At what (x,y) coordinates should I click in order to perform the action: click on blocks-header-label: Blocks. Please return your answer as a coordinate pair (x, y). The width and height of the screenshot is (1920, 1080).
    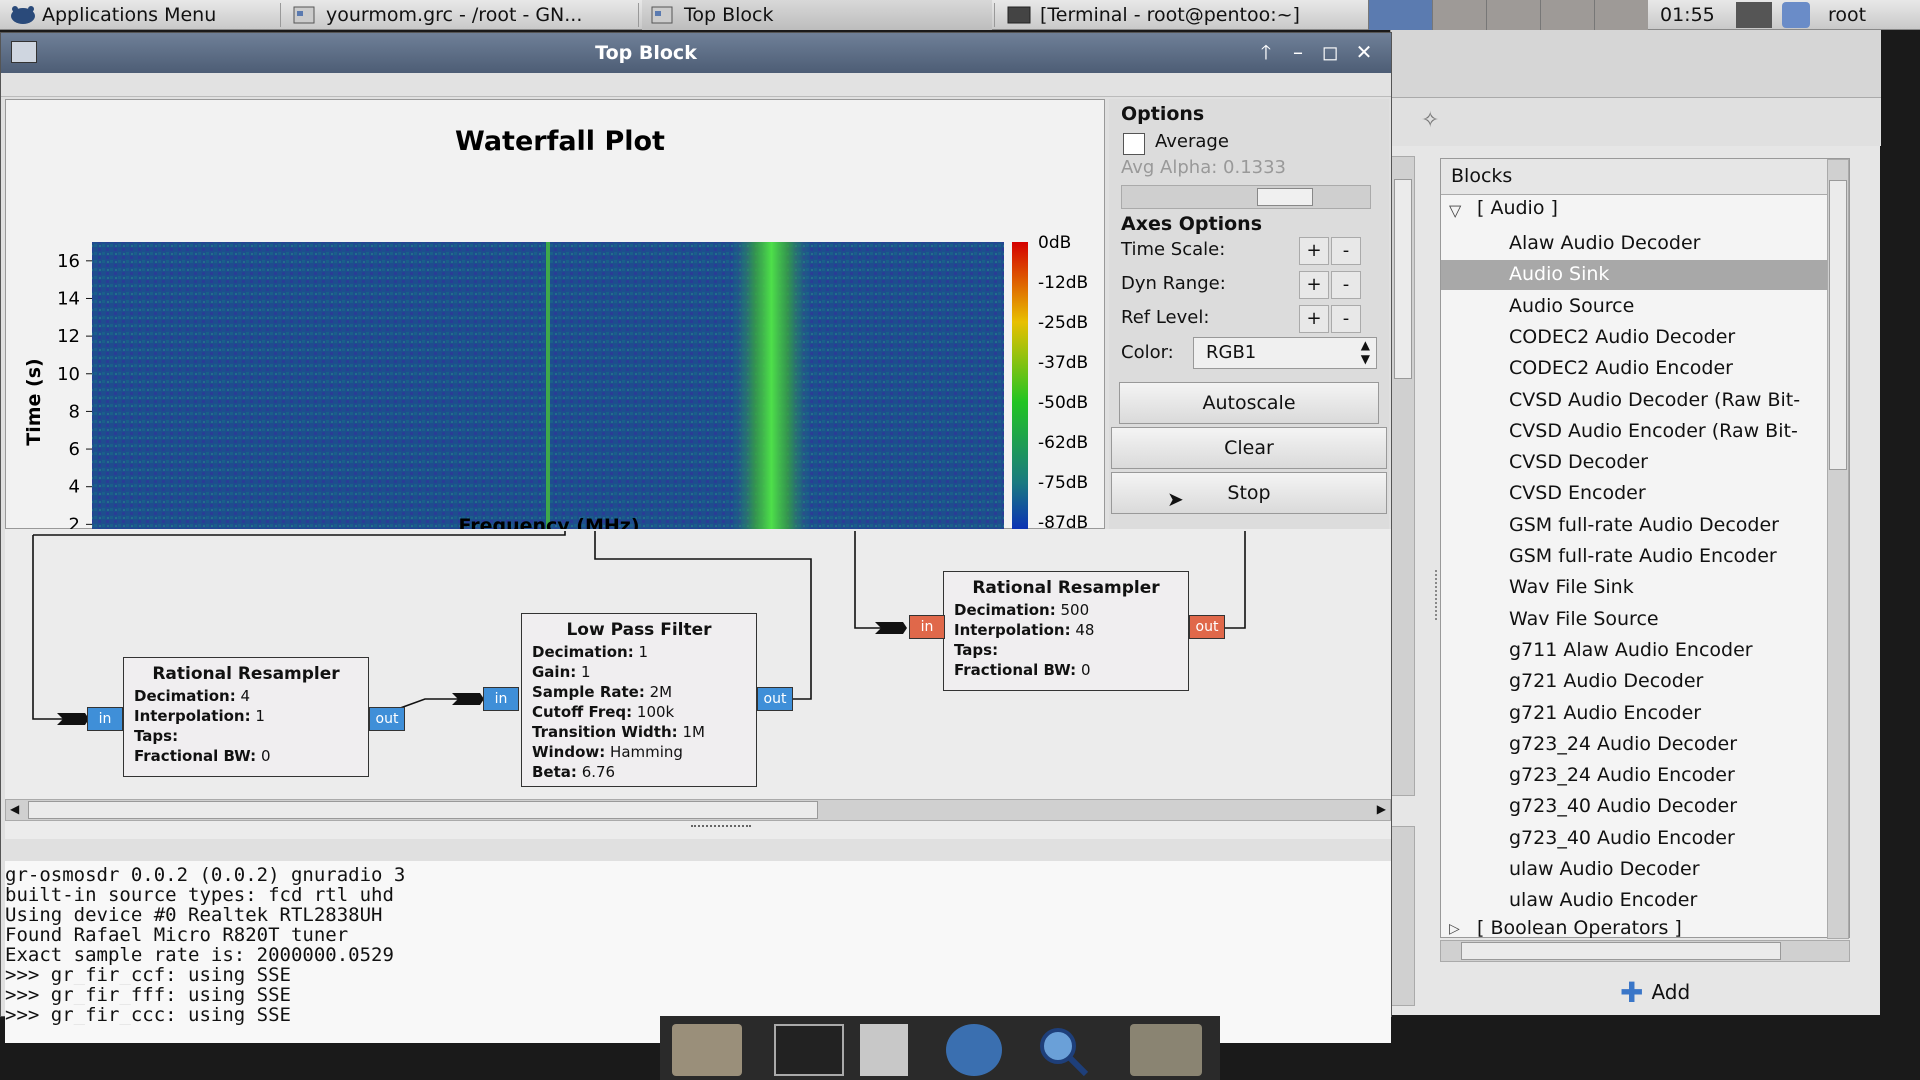
    Looking at the image, I should click on (1482, 176).